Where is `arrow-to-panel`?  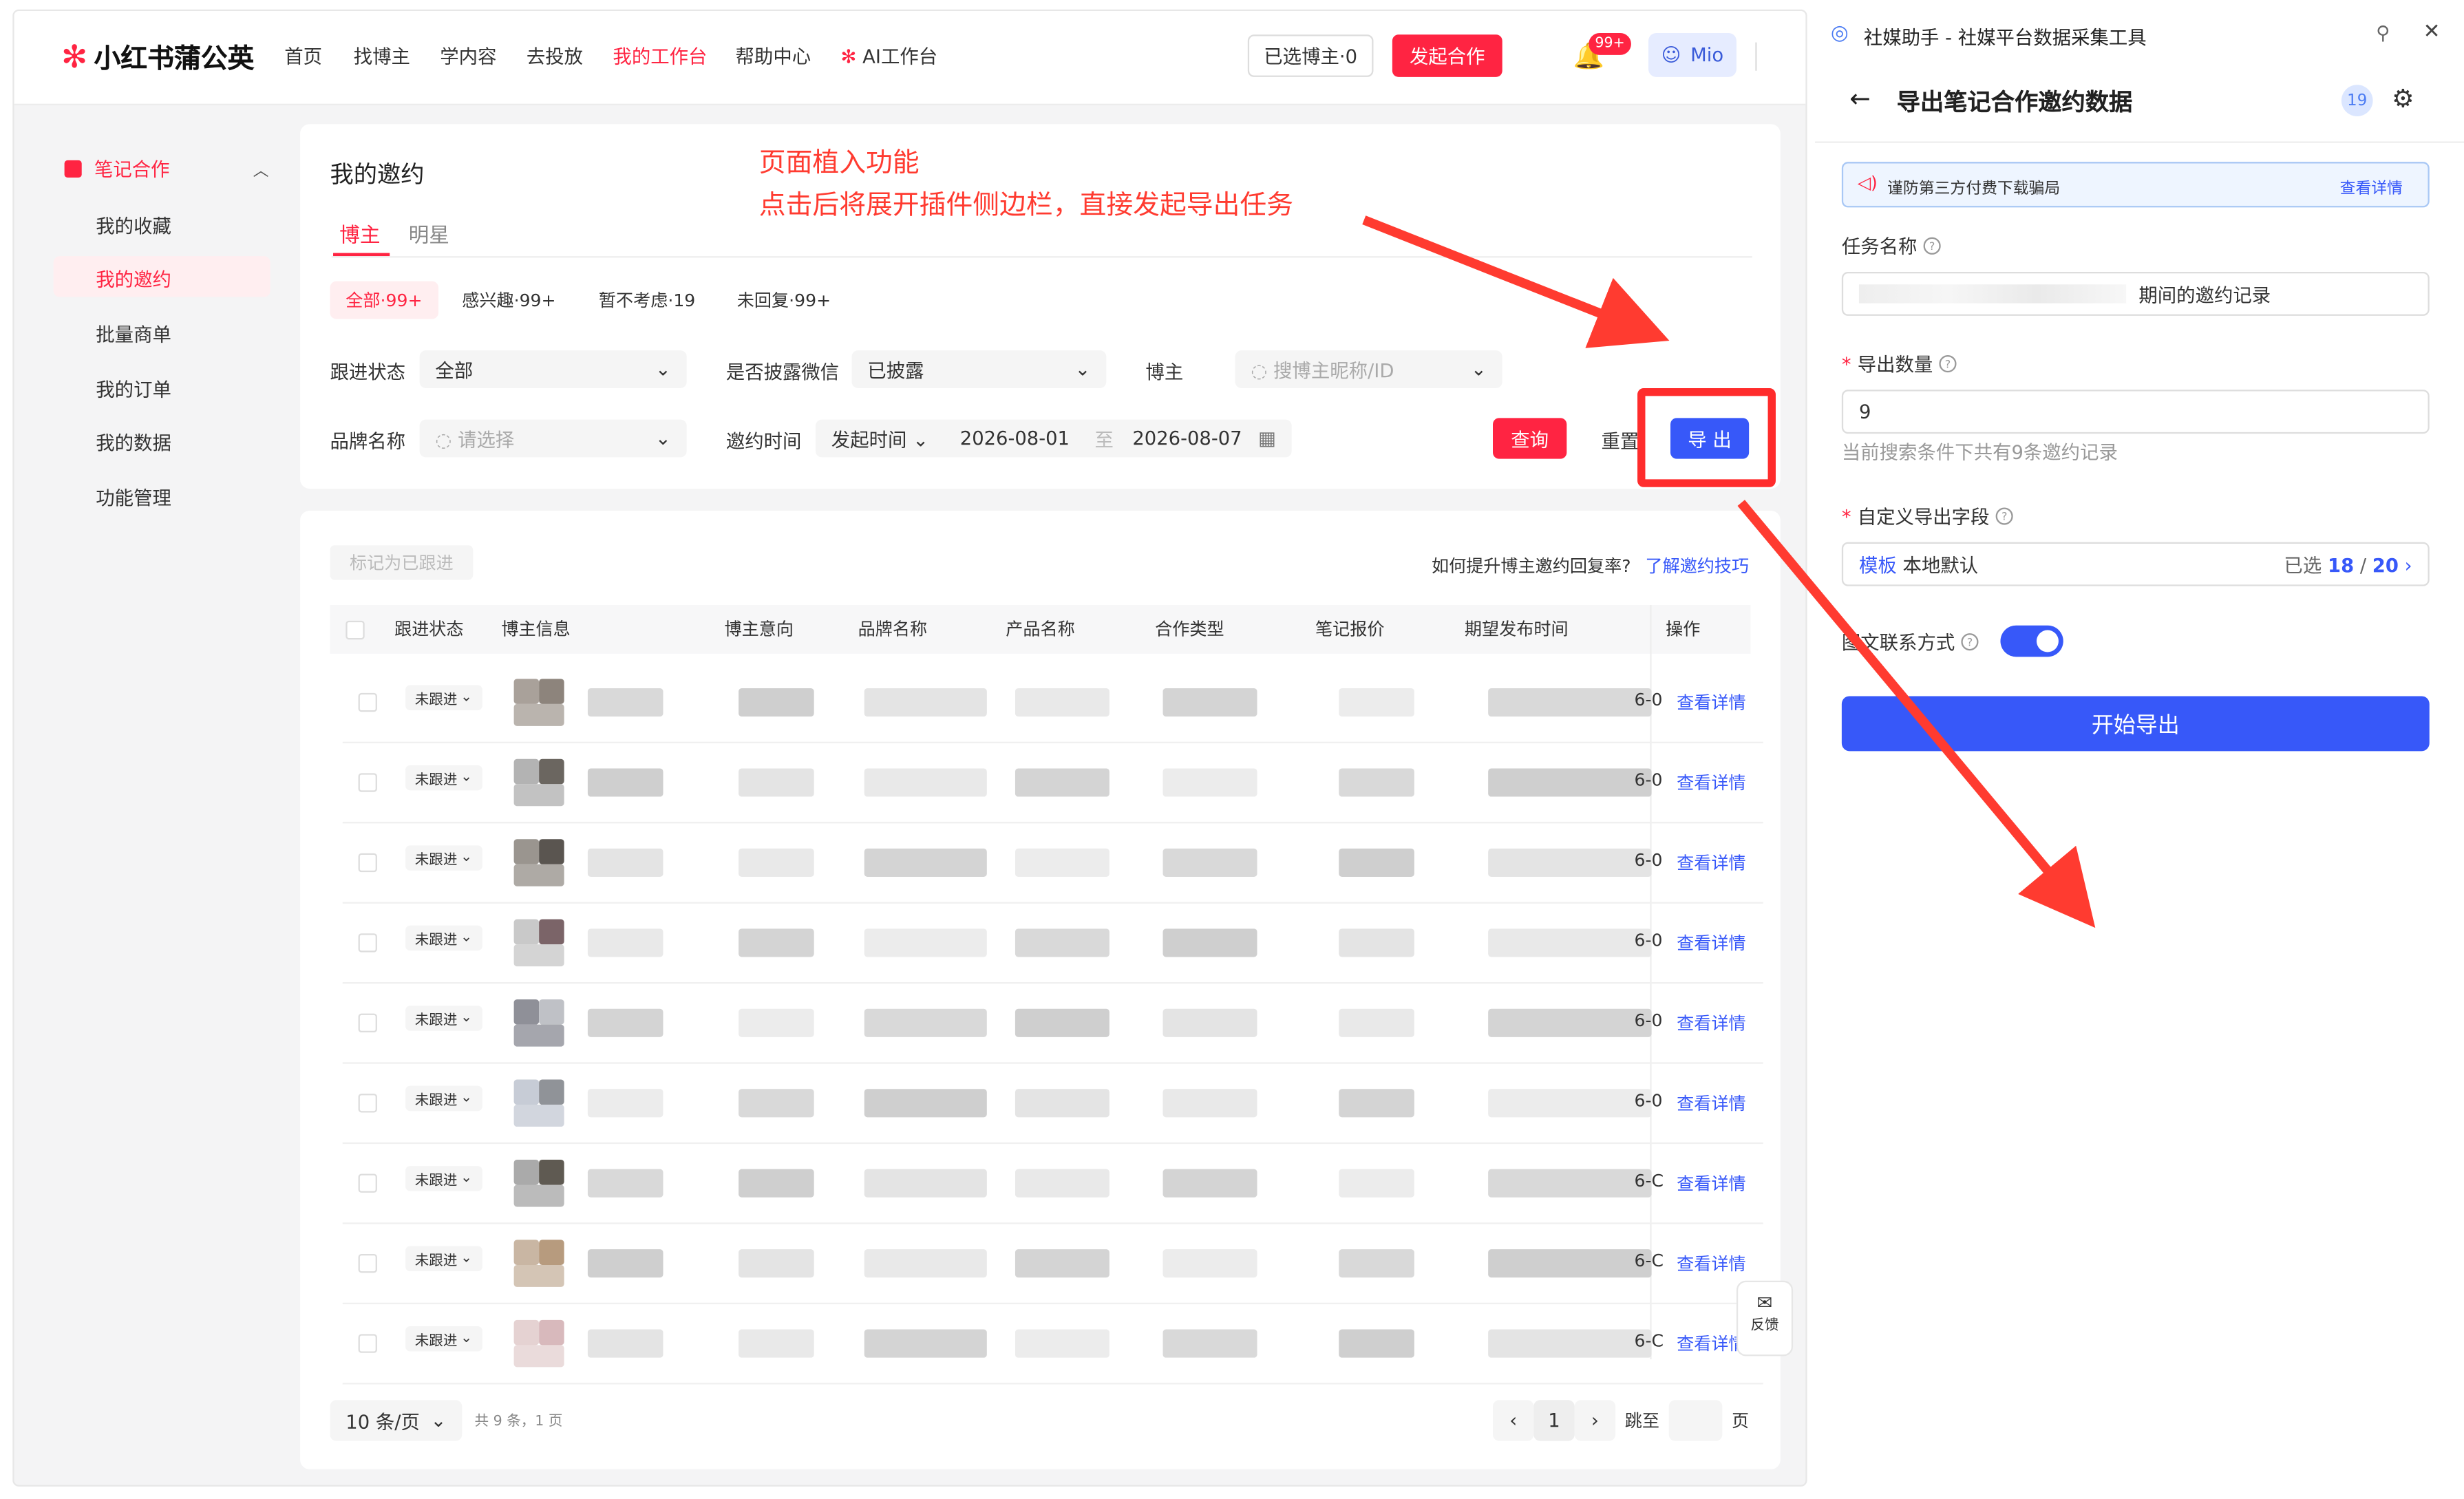
arrow-to-panel is located at coordinates (1917, 714).